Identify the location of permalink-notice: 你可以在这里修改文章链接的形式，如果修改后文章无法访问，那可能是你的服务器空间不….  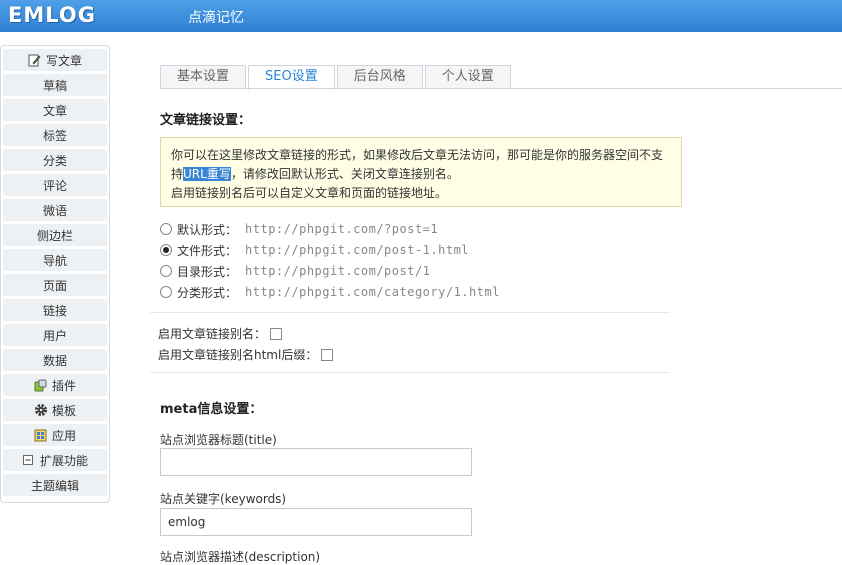
(421, 172).